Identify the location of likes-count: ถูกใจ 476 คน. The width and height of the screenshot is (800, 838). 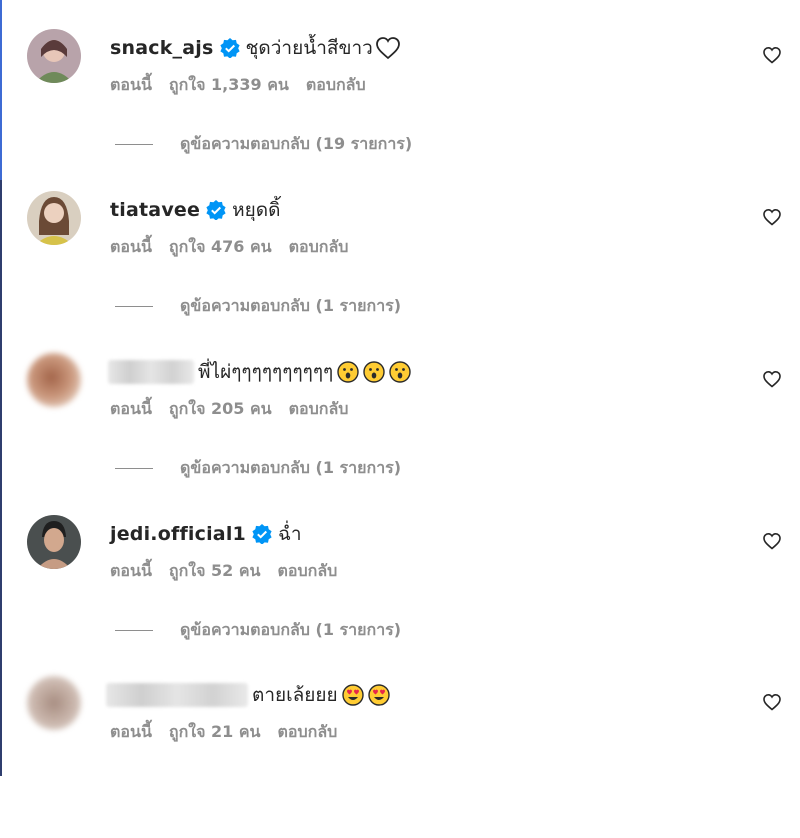
(220, 247).